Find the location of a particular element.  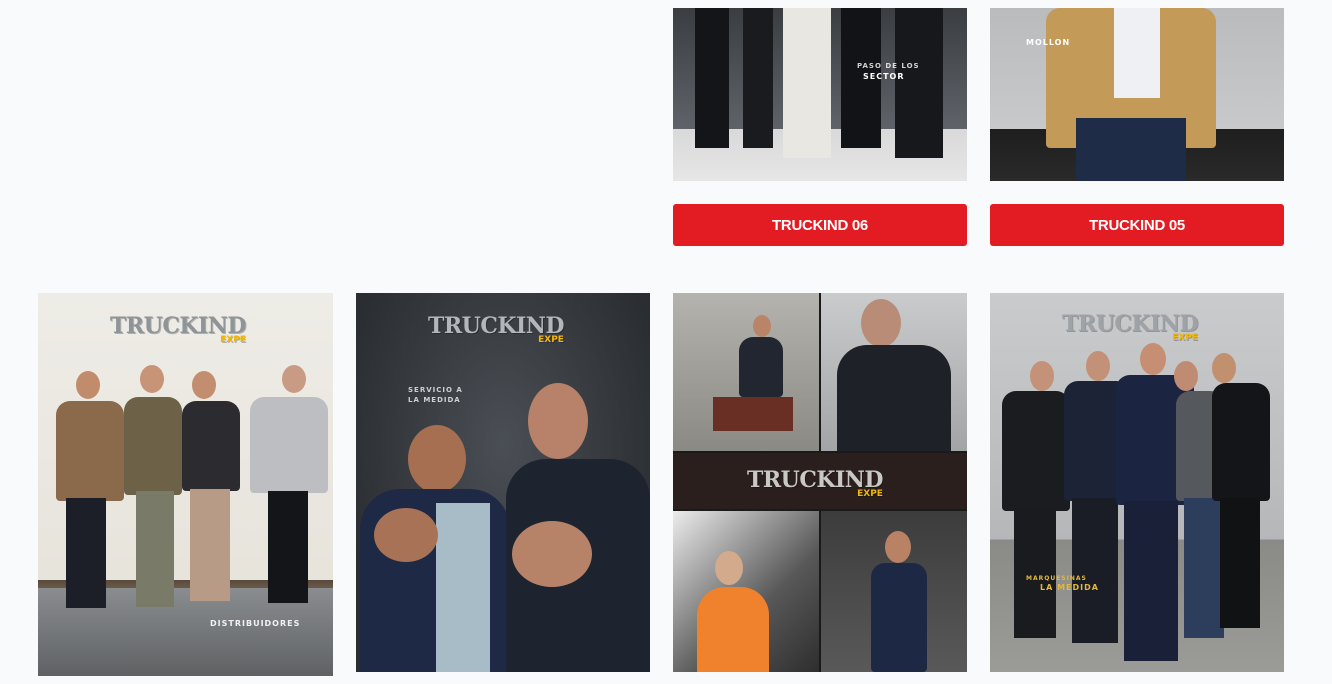

magazine-cover-truckind-05: MOLLON is located at coordinates (1137, 94).